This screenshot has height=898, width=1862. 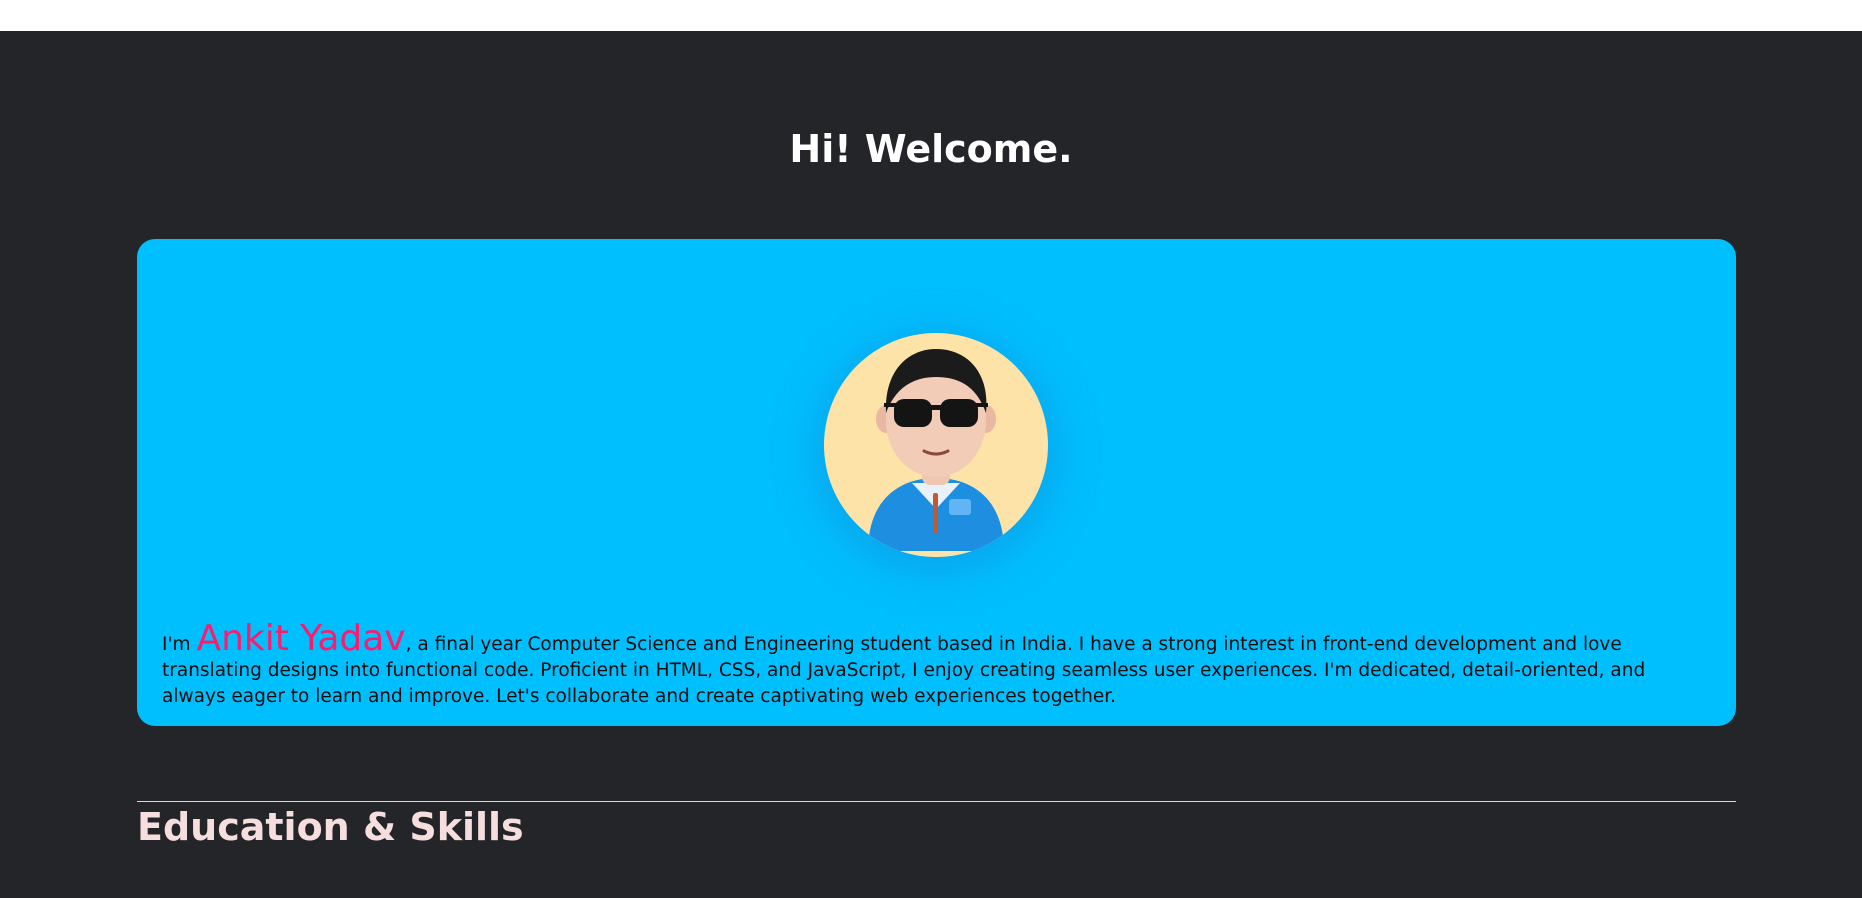 I want to click on top-white-bar, so click(x=931, y=15).